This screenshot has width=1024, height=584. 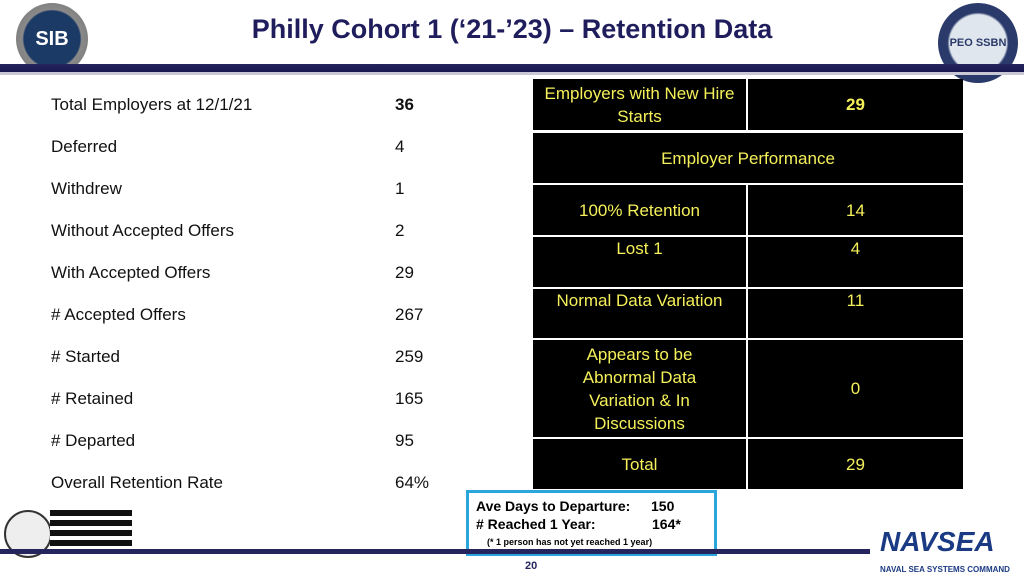 I want to click on row-label: Lost 1, so click(x=639, y=262).